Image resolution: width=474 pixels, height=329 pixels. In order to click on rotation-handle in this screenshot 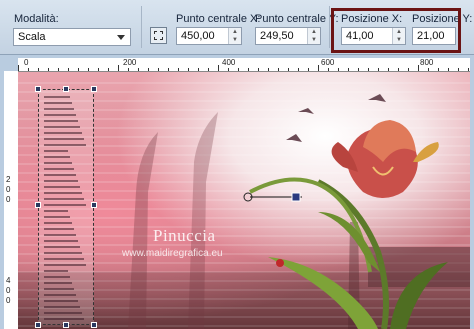, I will do `click(275, 197)`.